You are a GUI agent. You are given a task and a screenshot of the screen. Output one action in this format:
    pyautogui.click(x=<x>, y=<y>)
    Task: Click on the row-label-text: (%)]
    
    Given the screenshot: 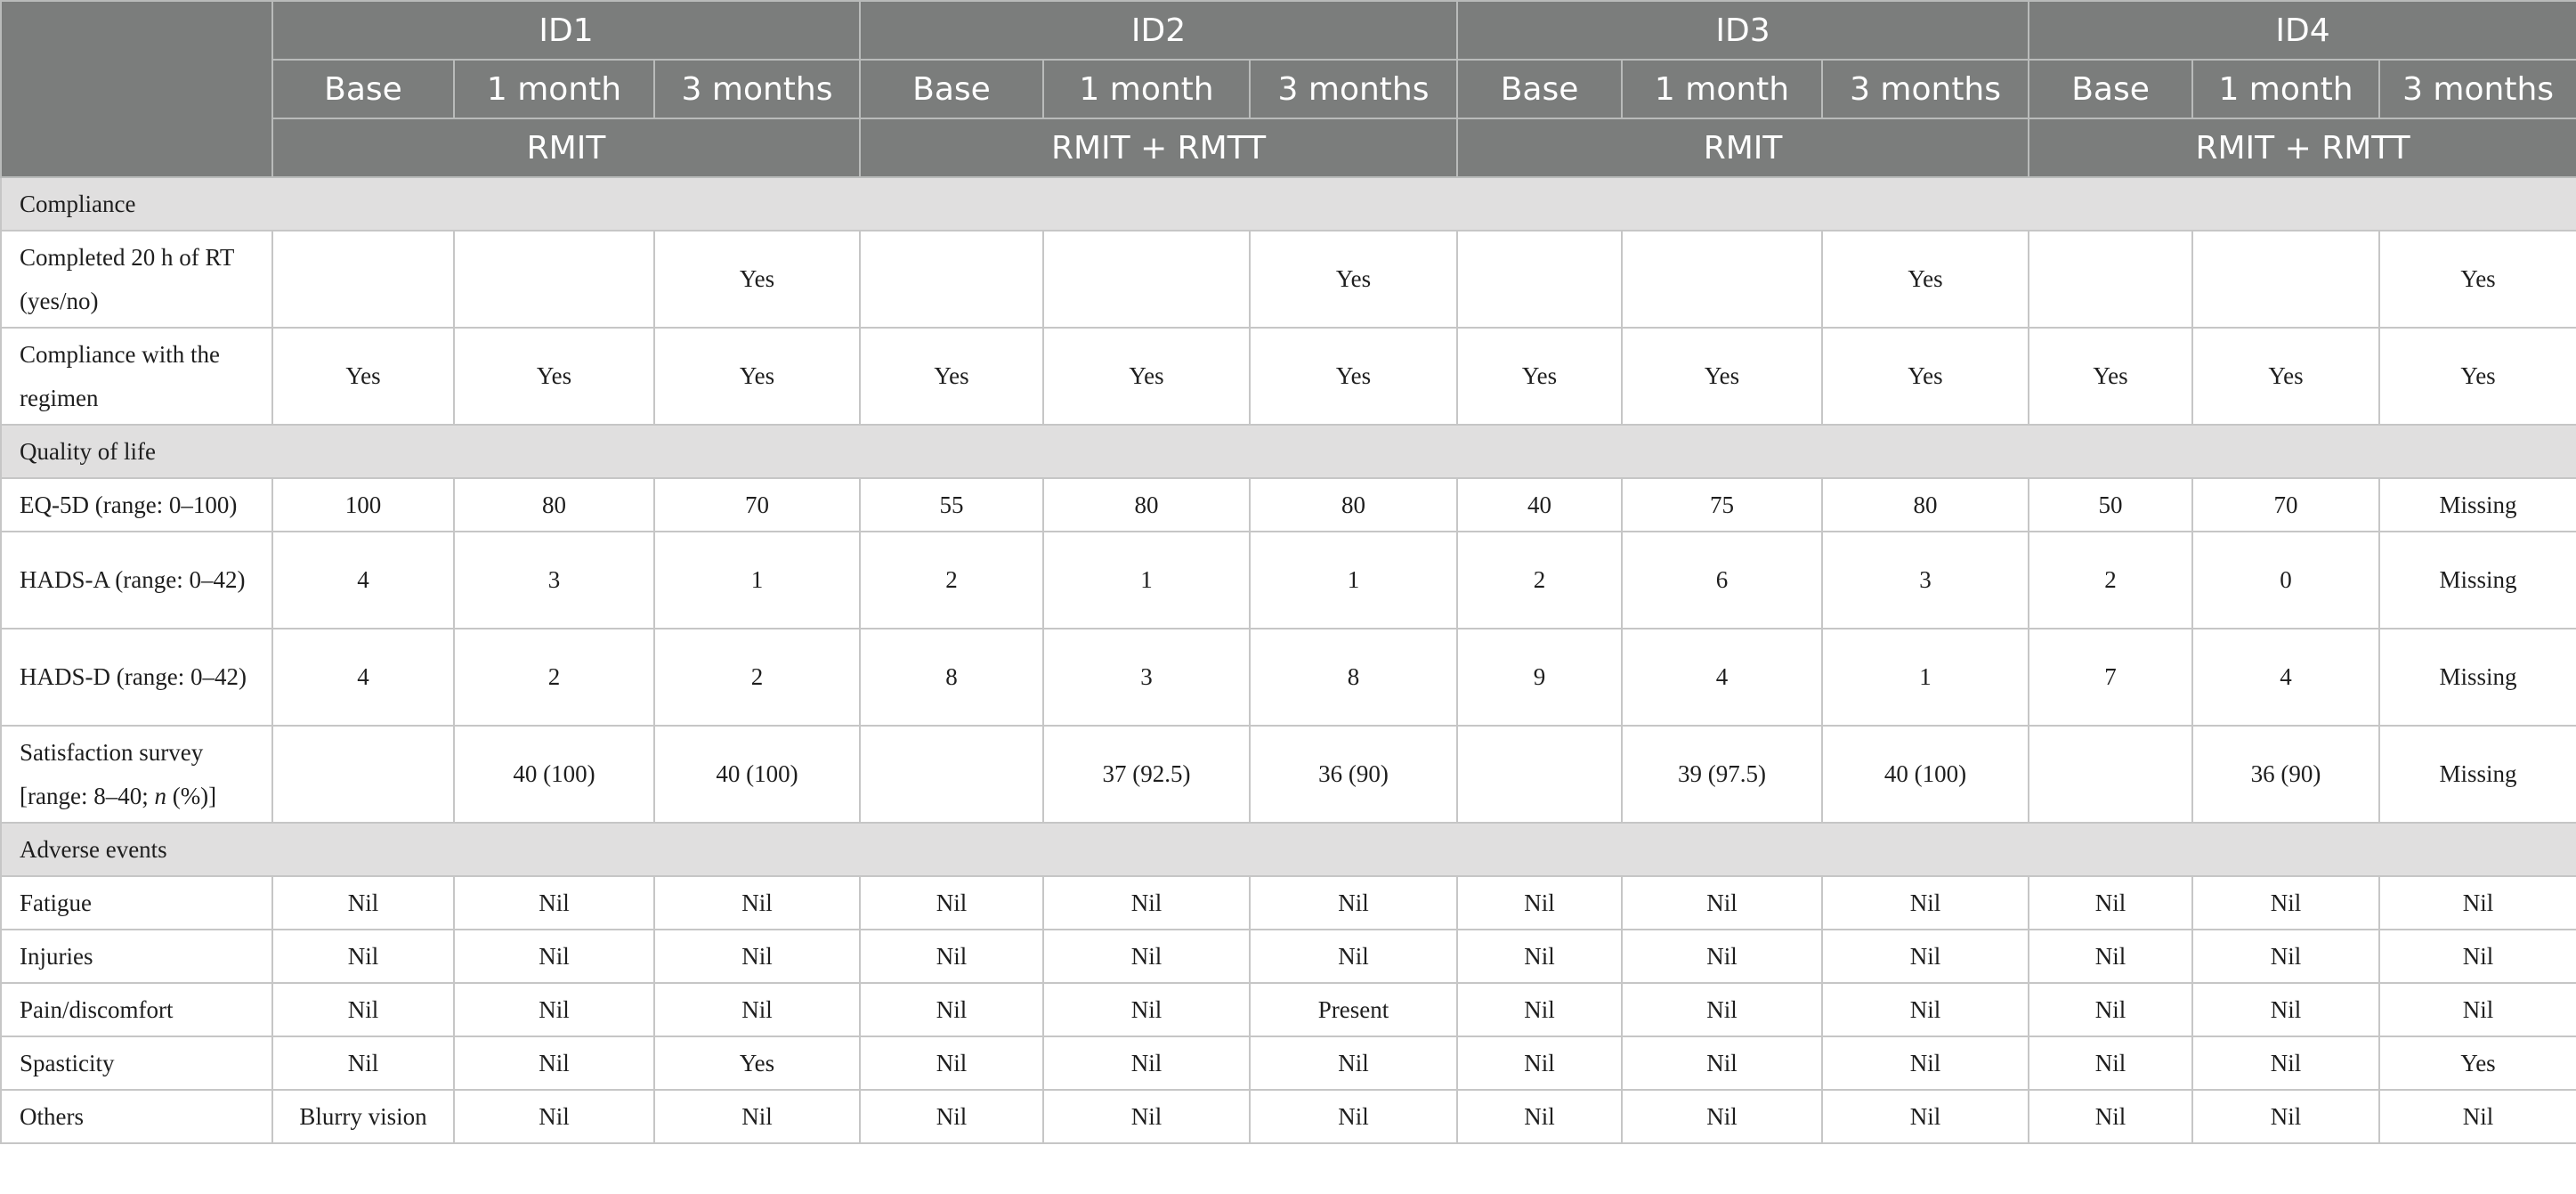 What is the action you would take?
    pyautogui.click(x=191, y=795)
    